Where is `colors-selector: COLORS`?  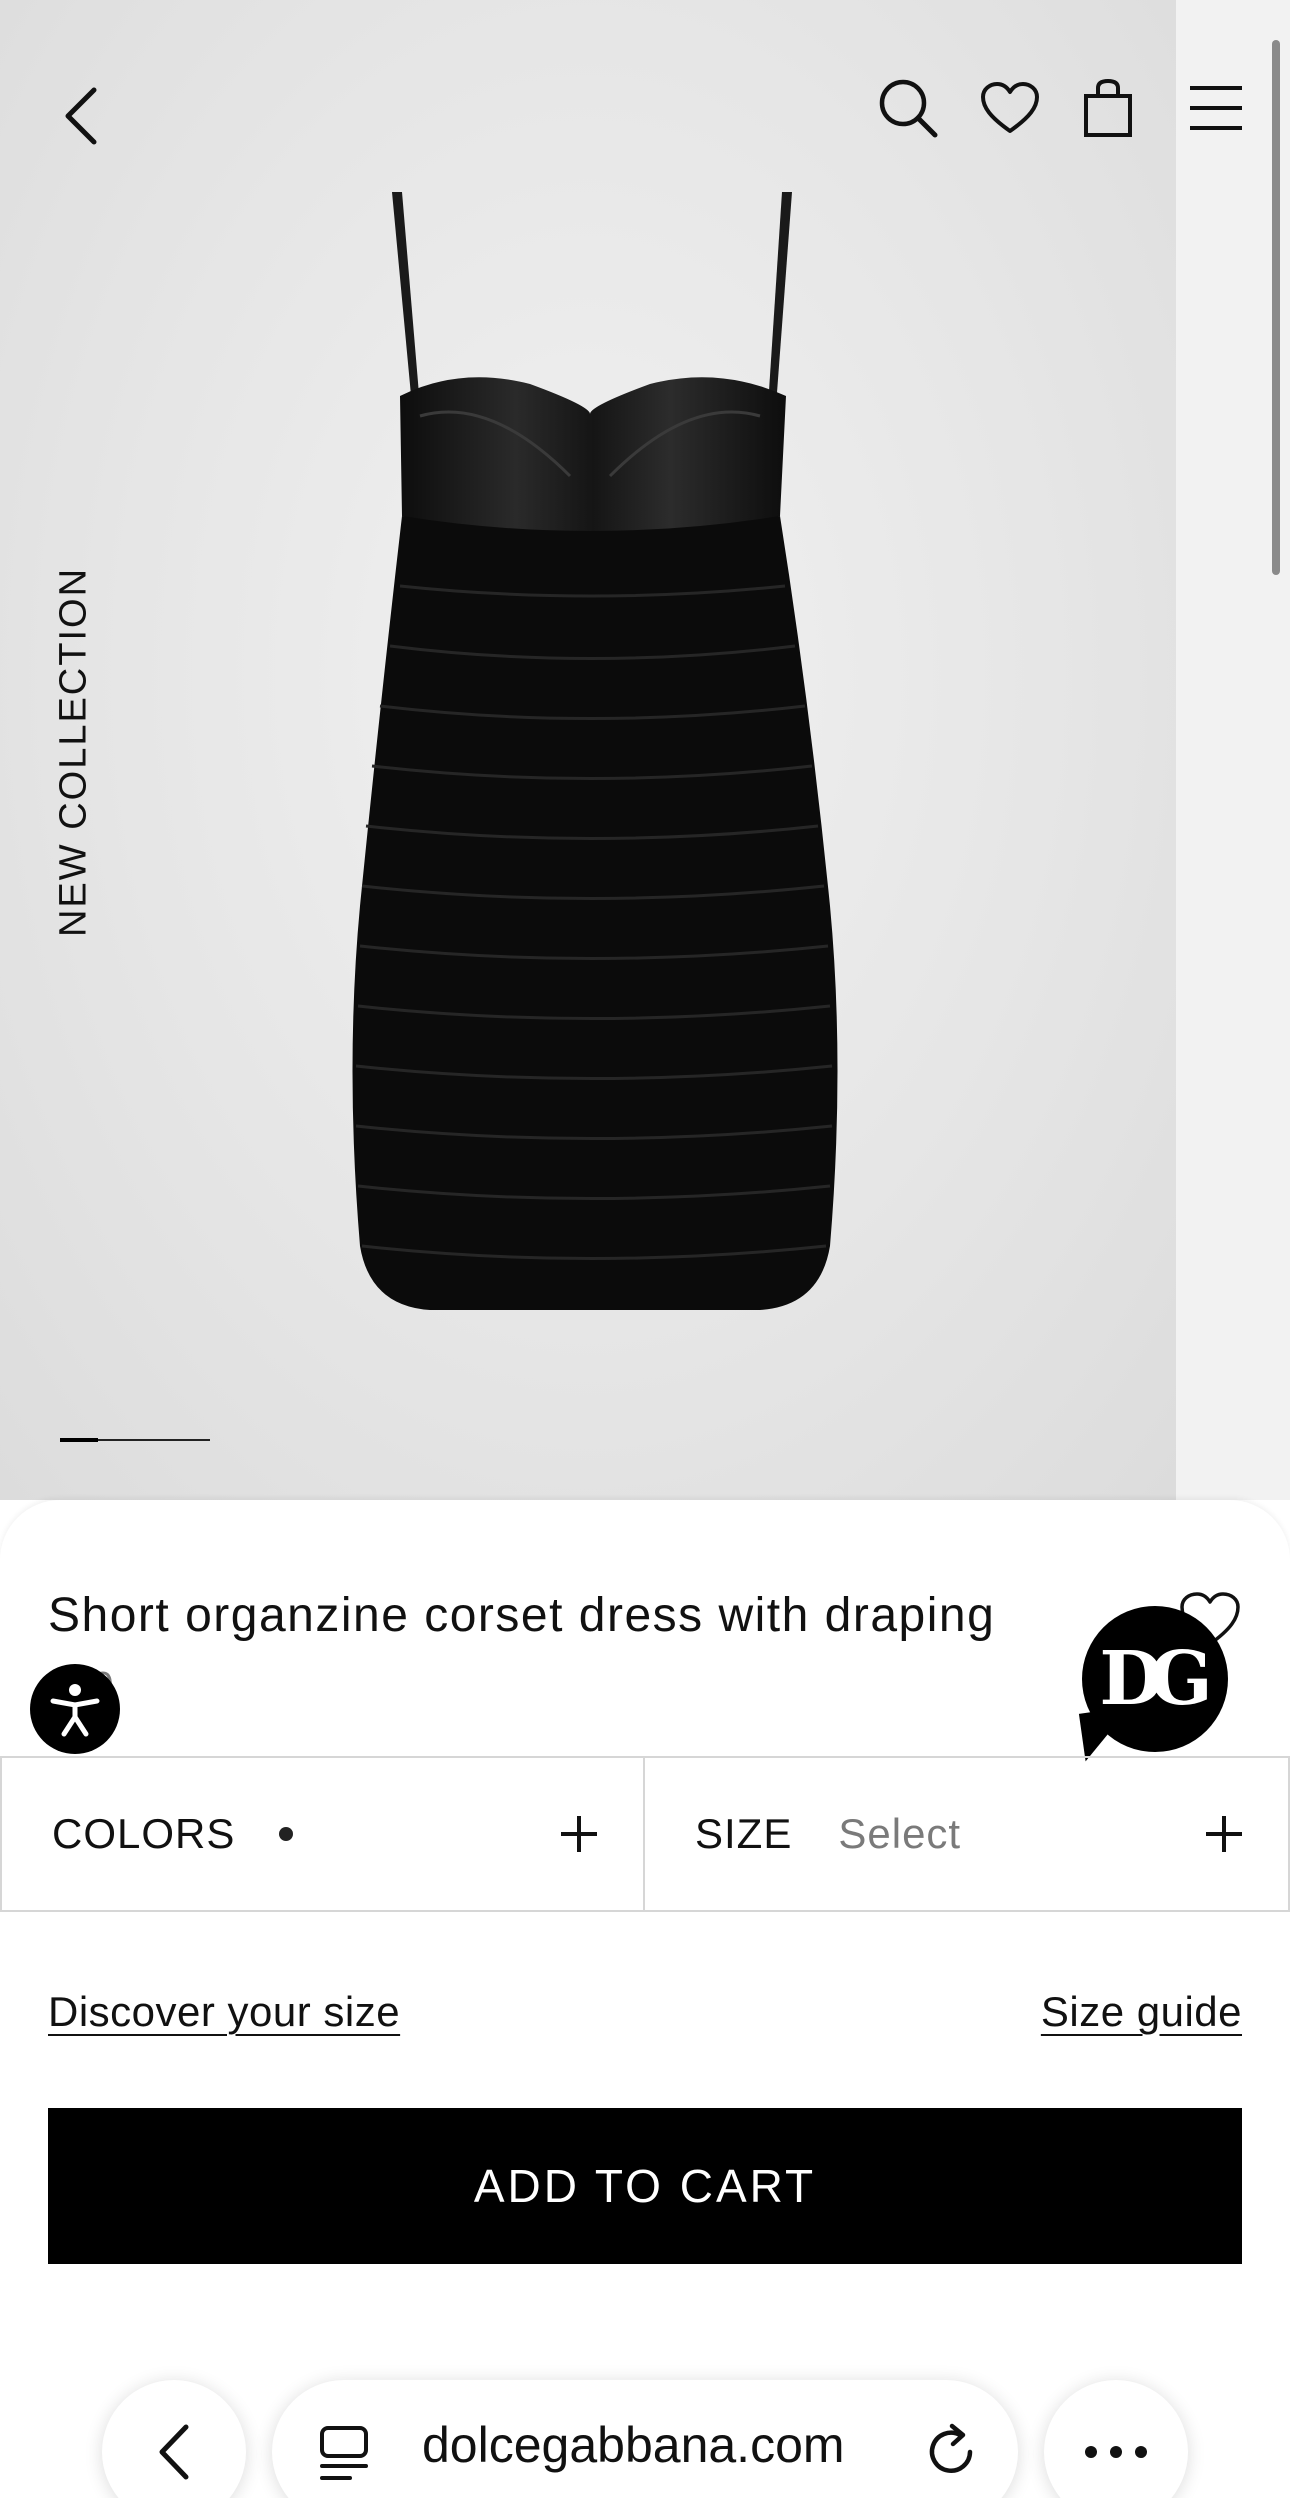 colors-selector: COLORS is located at coordinates (322, 1834).